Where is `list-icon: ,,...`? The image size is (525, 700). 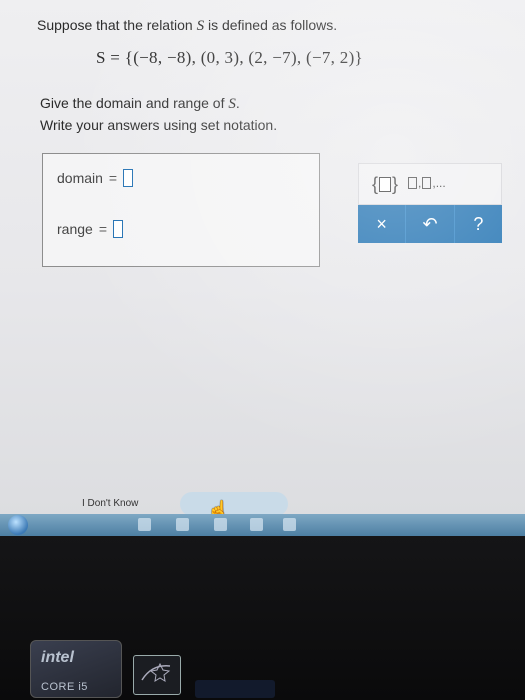 list-icon: ,,... is located at coordinates (426, 183).